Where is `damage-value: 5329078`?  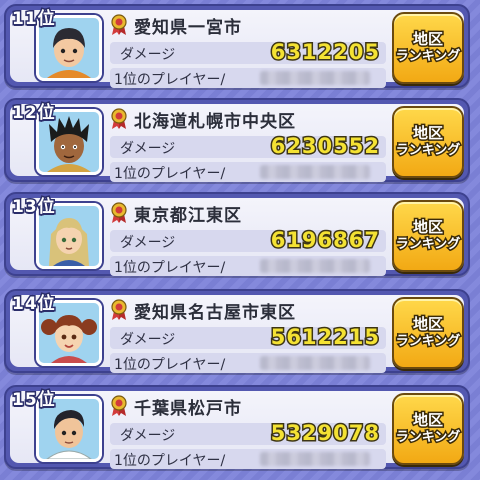
damage-value: 5329078 is located at coordinates (324, 433).